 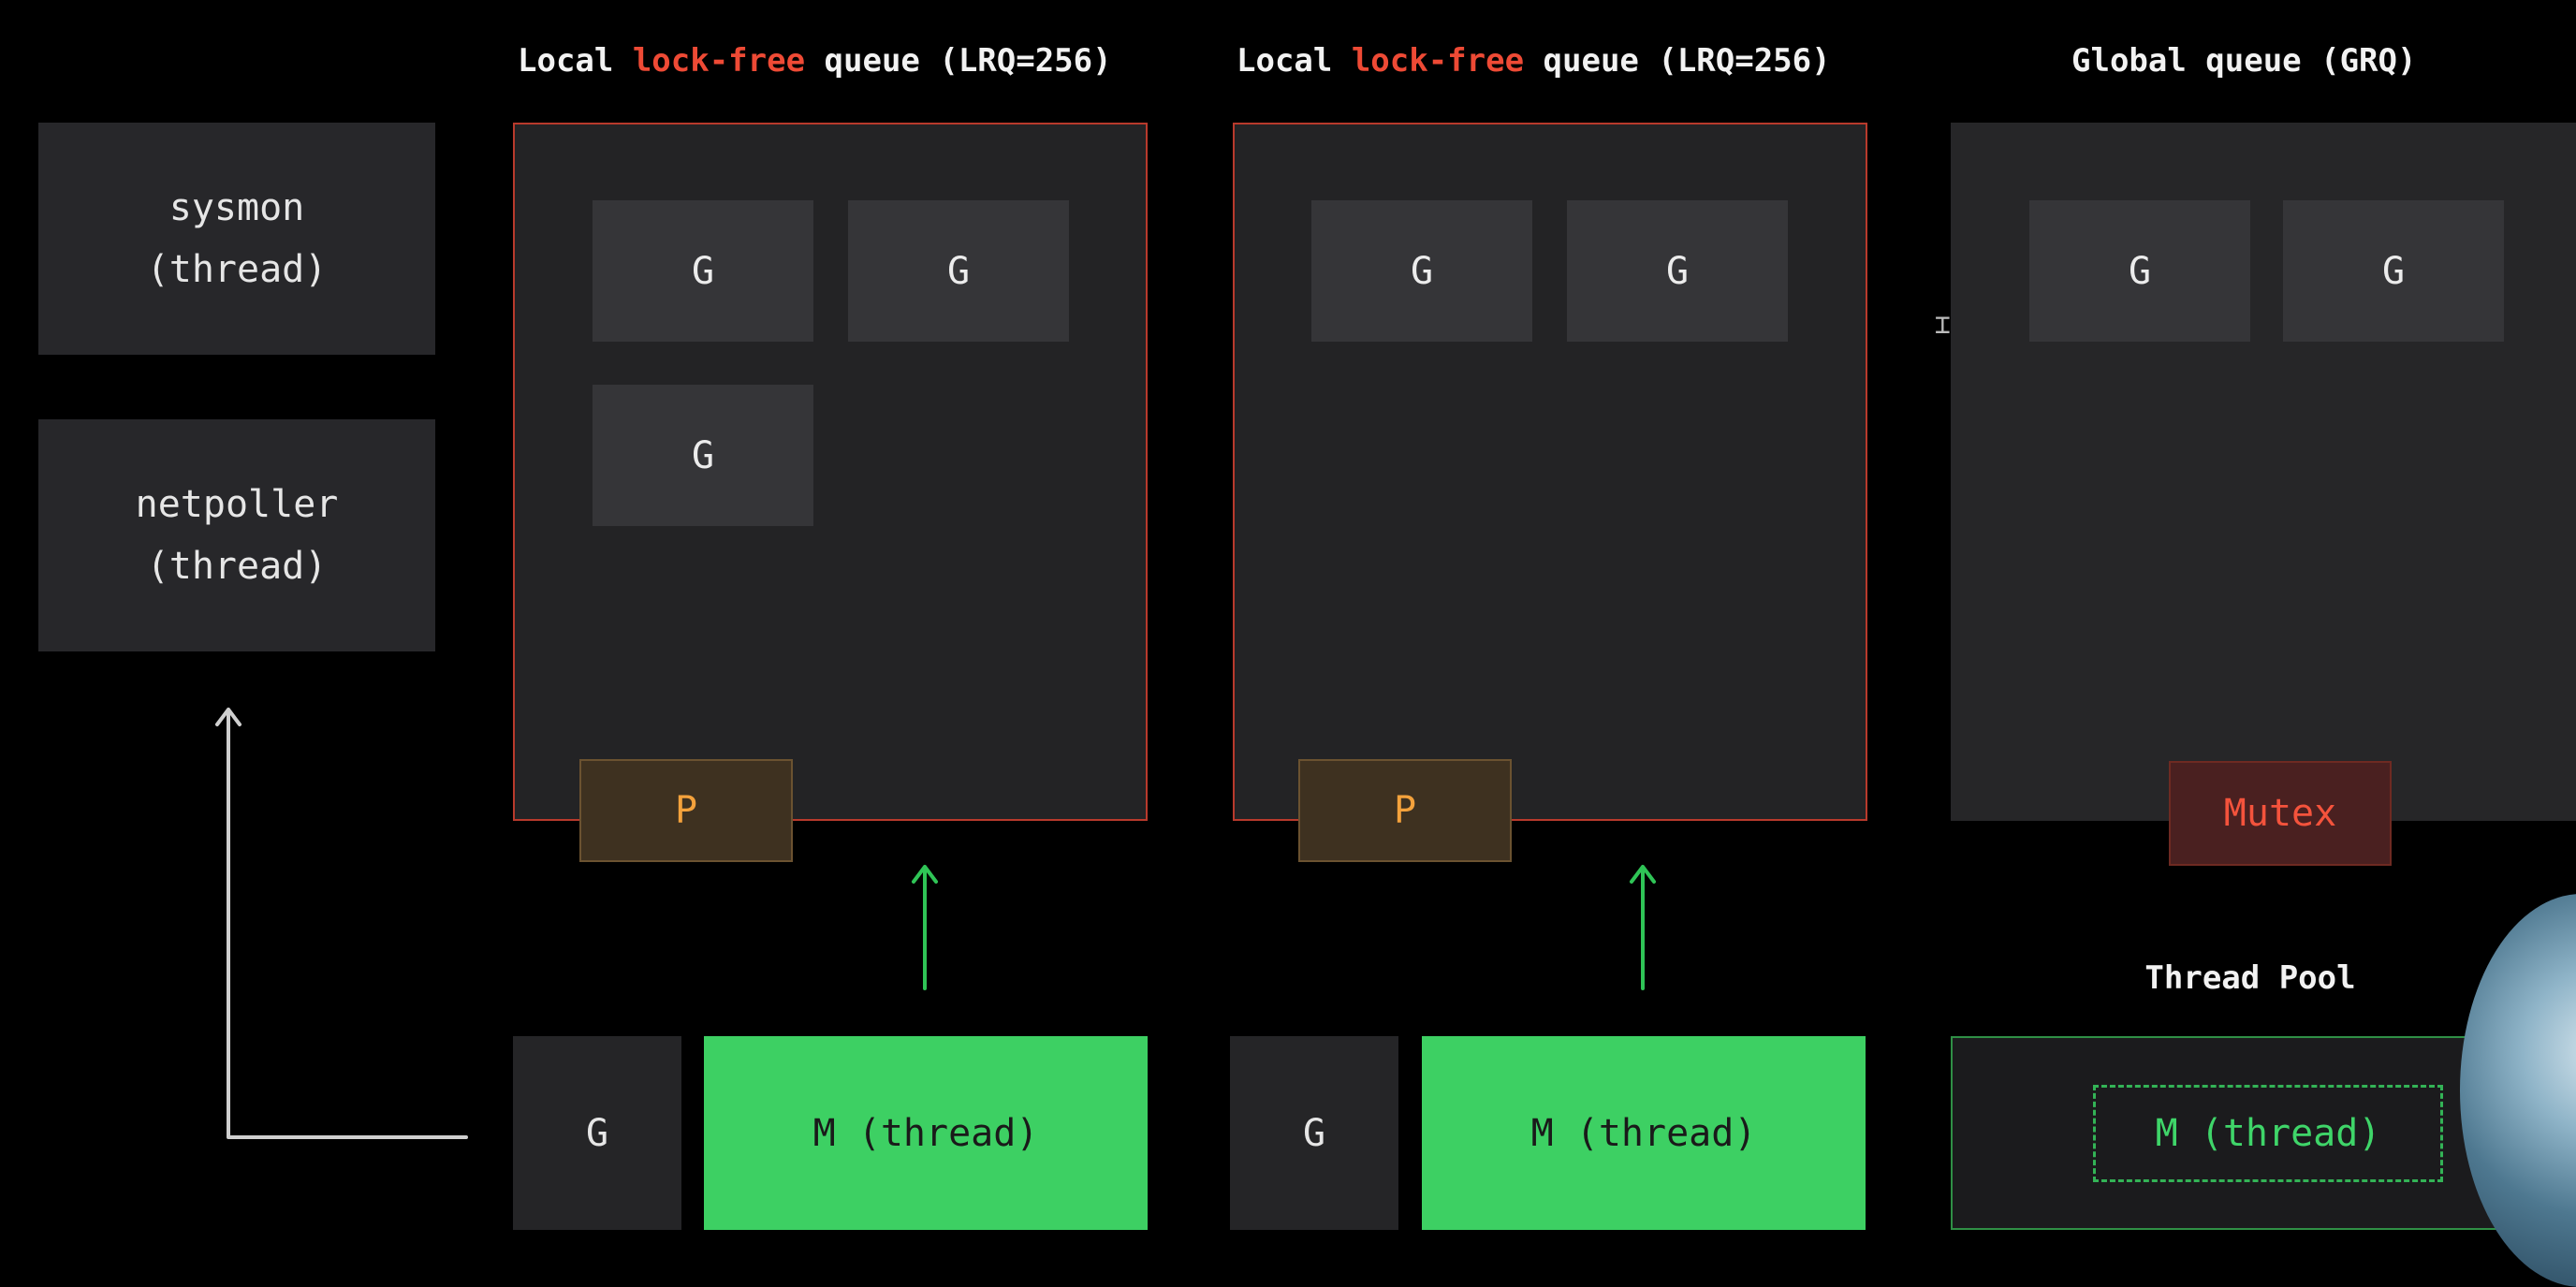 What do you see at coordinates (1943, 324) in the screenshot?
I see `text-cursor-icon: ⌶` at bounding box center [1943, 324].